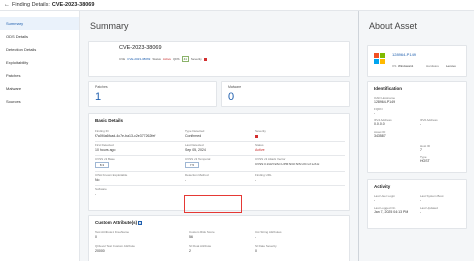  I want to click on patches-count: 1, so click(98, 97).